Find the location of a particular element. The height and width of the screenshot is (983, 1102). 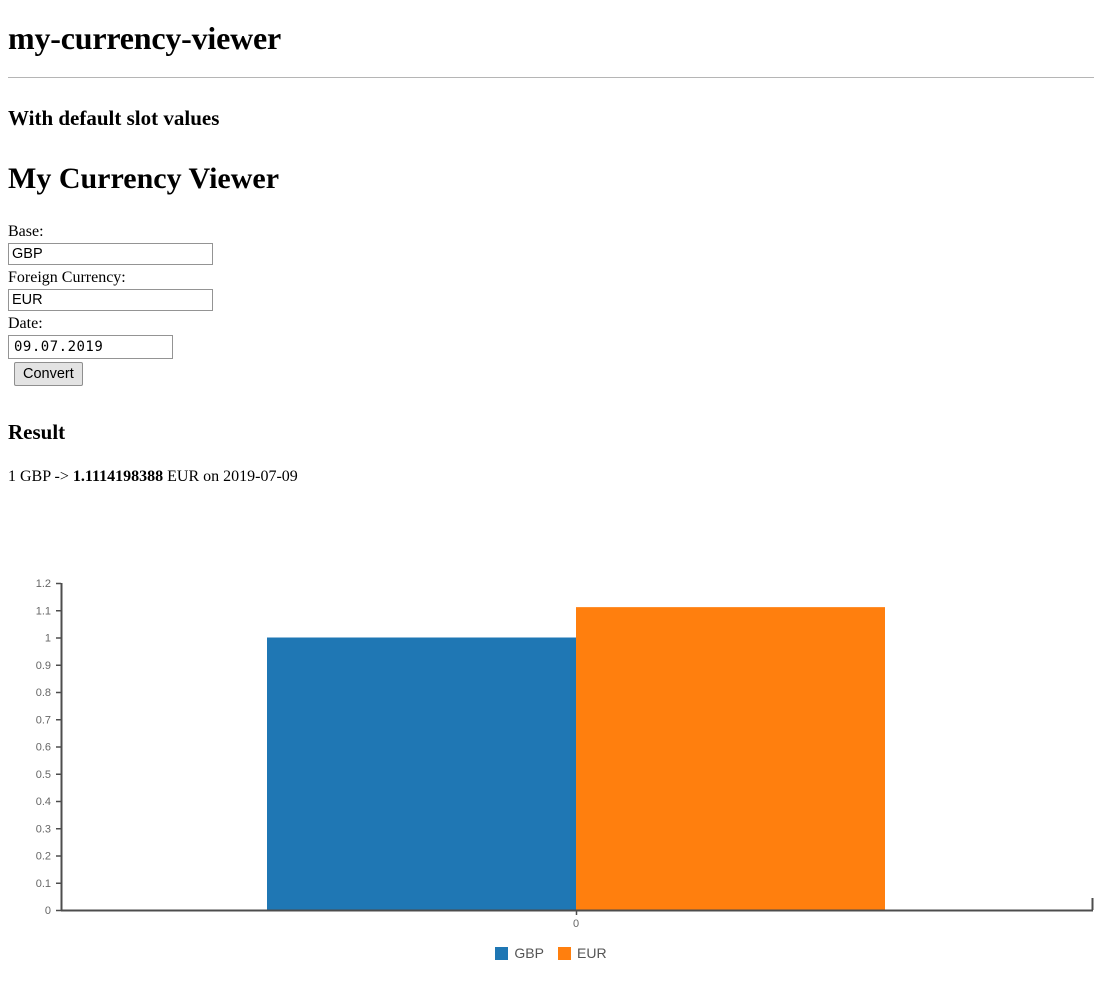

y-tick-label: 0.6 is located at coordinates (43, 748).